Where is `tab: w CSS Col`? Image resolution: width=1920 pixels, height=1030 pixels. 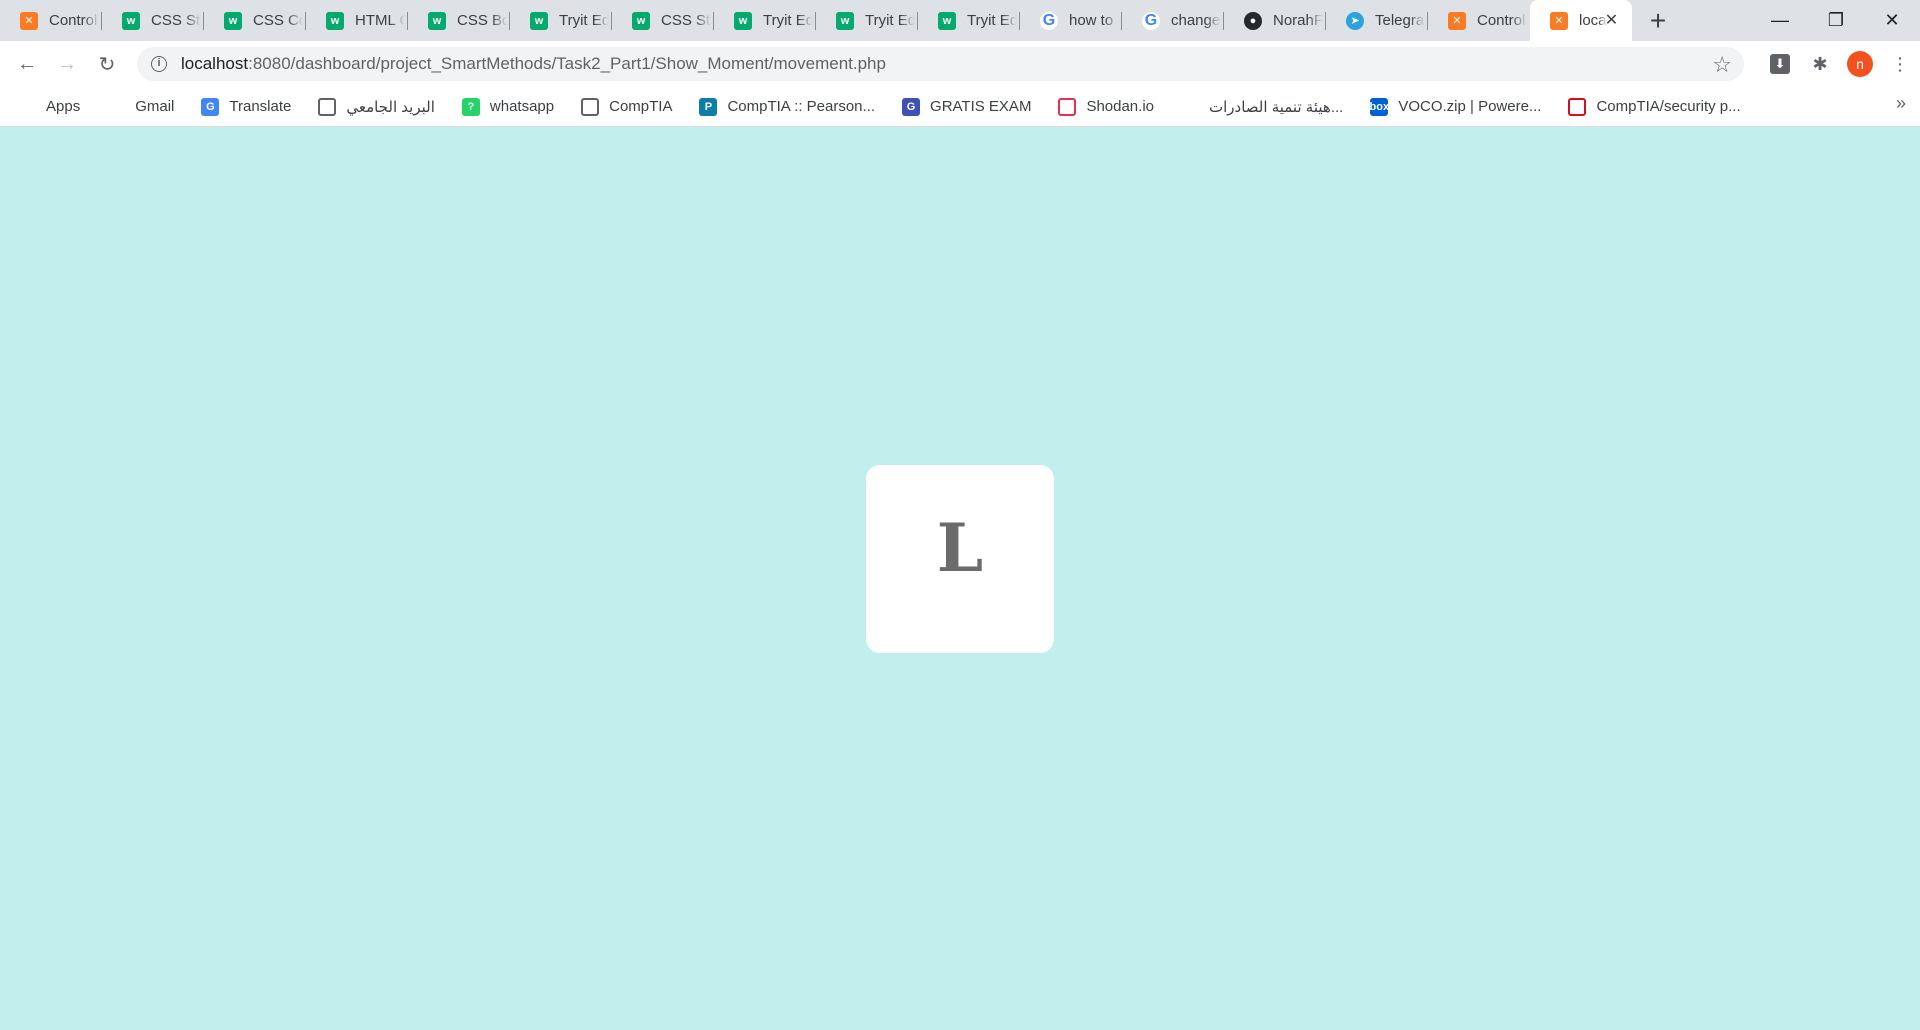
tab: w CSS Col is located at coordinates (255, 20).